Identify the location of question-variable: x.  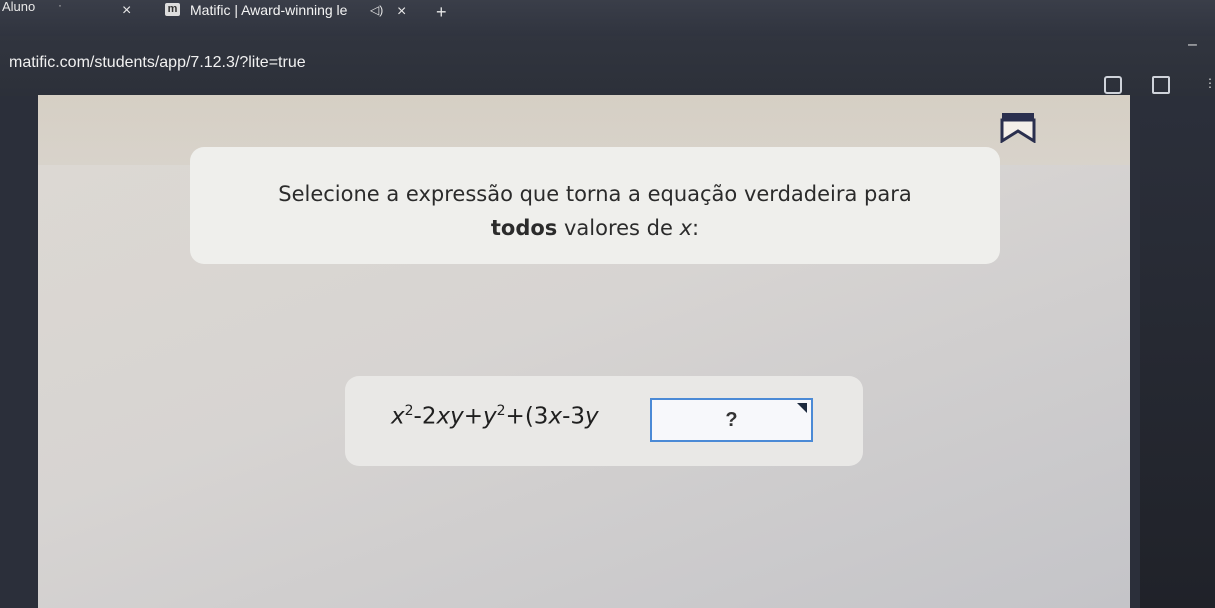
(686, 228).